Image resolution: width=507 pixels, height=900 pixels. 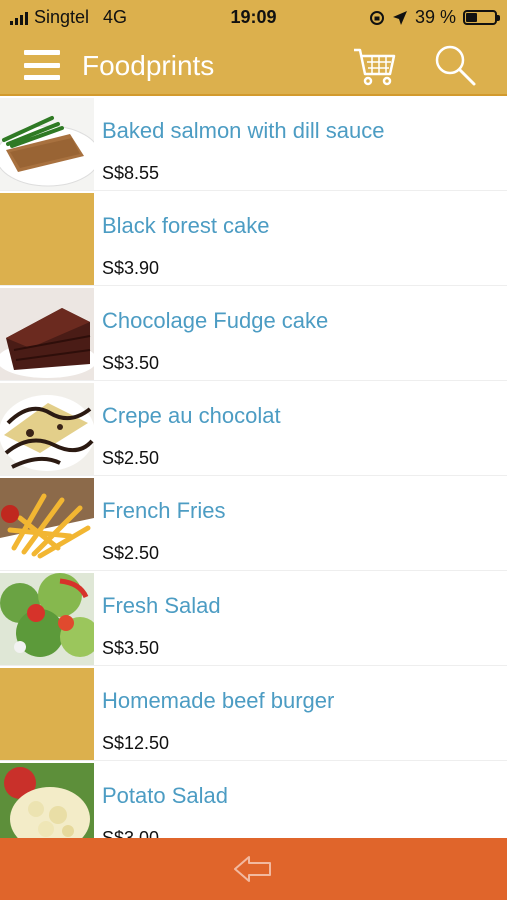 What do you see at coordinates (455, 65) in the screenshot?
I see `search-icon` at bounding box center [455, 65].